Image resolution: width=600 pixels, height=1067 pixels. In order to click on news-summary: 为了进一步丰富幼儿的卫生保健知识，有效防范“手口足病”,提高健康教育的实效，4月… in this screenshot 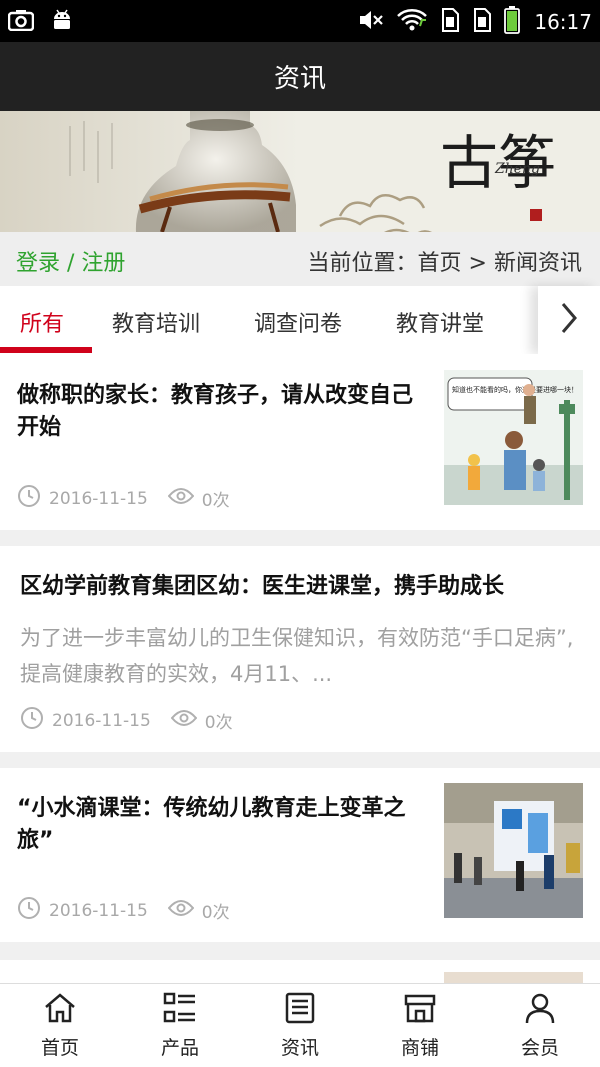, I will do `click(297, 656)`.